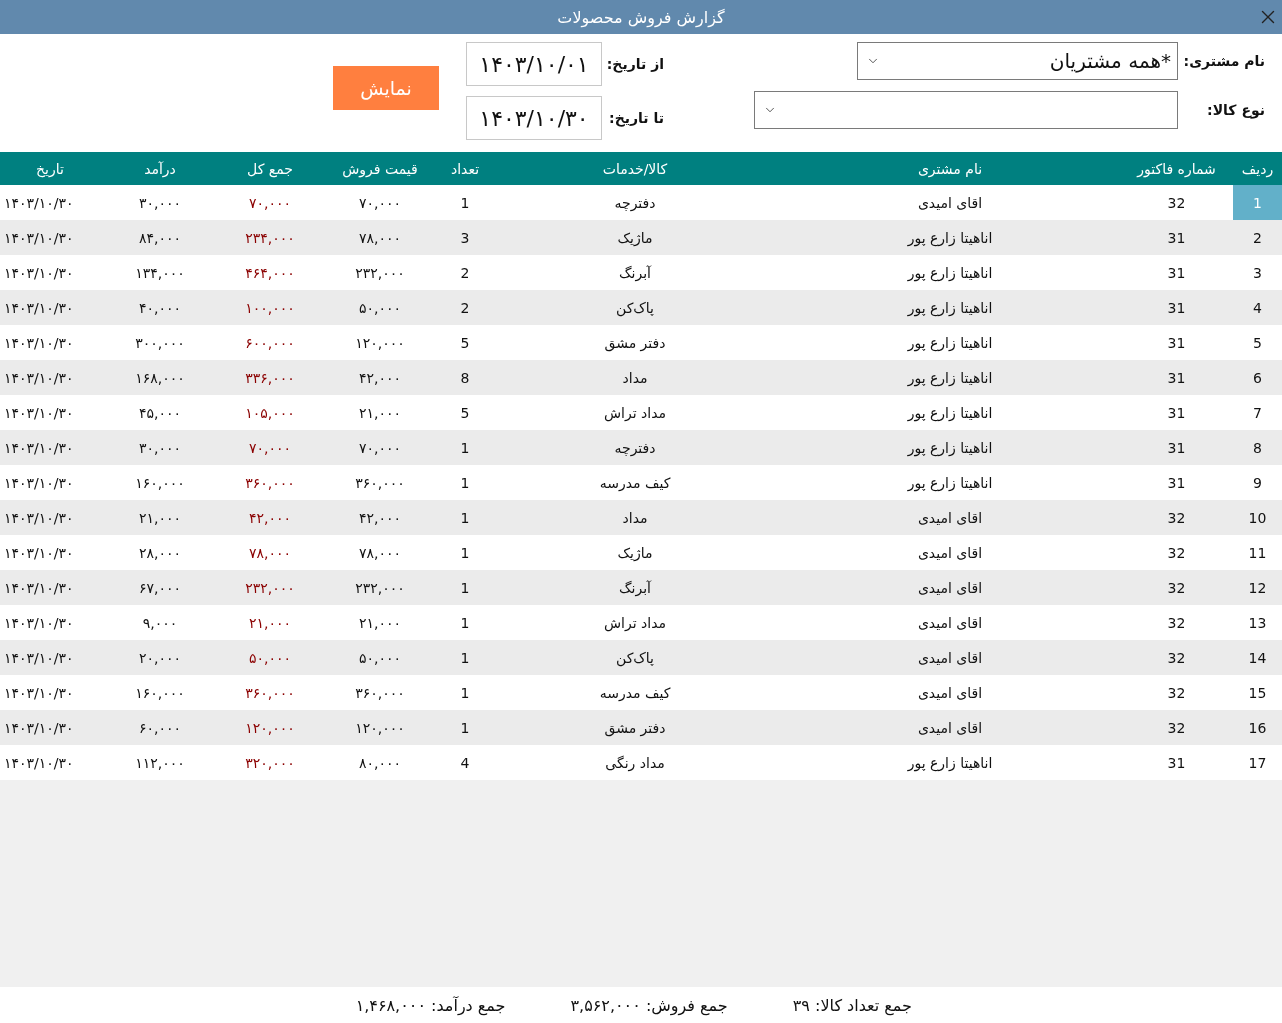 Image resolution: width=1282 pixels, height=1023 pixels. I want to click on row-number-cell: 15, so click(1257, 692).